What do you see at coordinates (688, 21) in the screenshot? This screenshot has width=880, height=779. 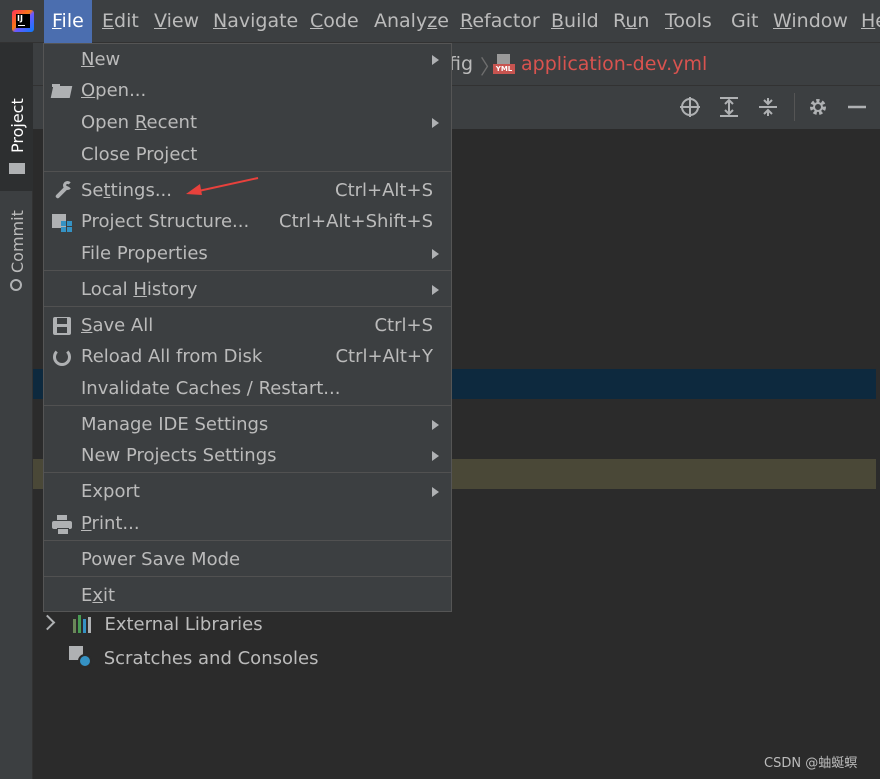 I see `menu-tools: Tools` at bounding box center [688, 21].